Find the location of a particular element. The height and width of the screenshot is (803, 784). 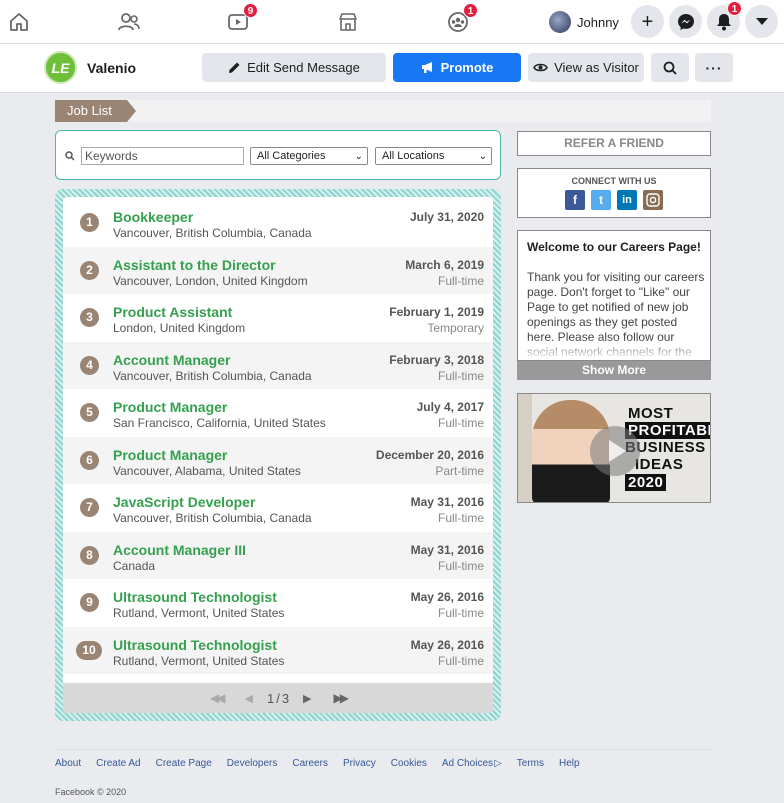

first-page-icon: ◀◀ is located at coordinates (218, 698).